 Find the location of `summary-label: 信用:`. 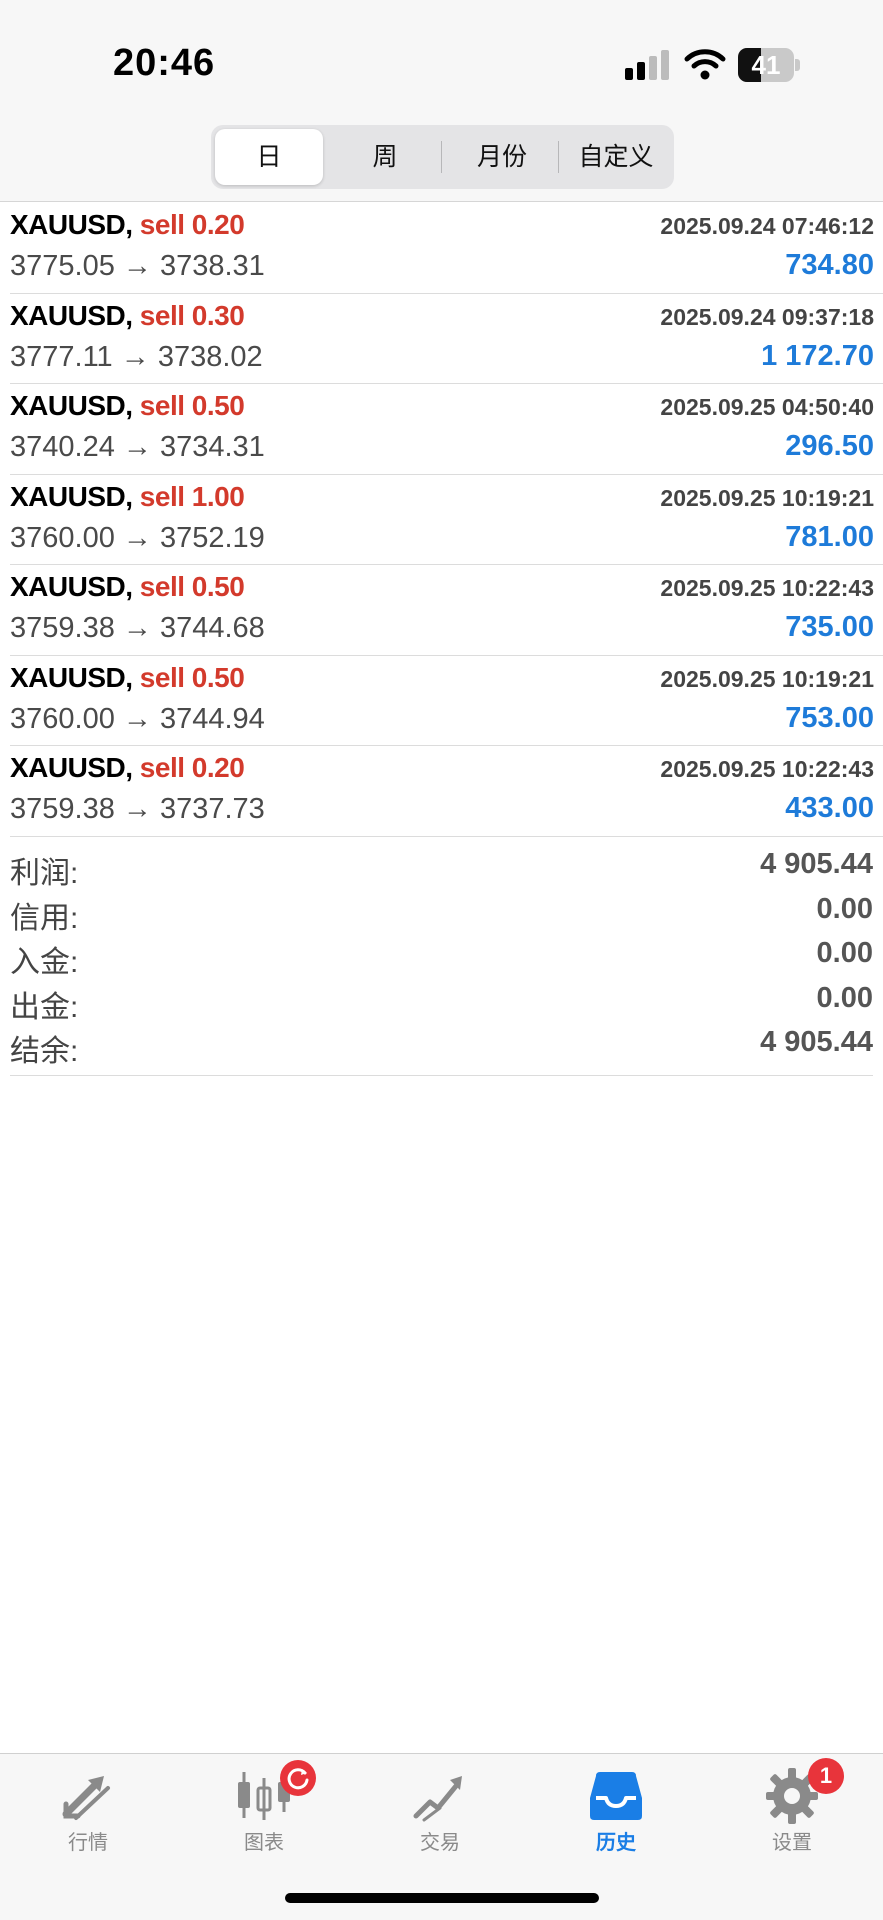

summary-label: 信用: is located at coordinates (44, 918).